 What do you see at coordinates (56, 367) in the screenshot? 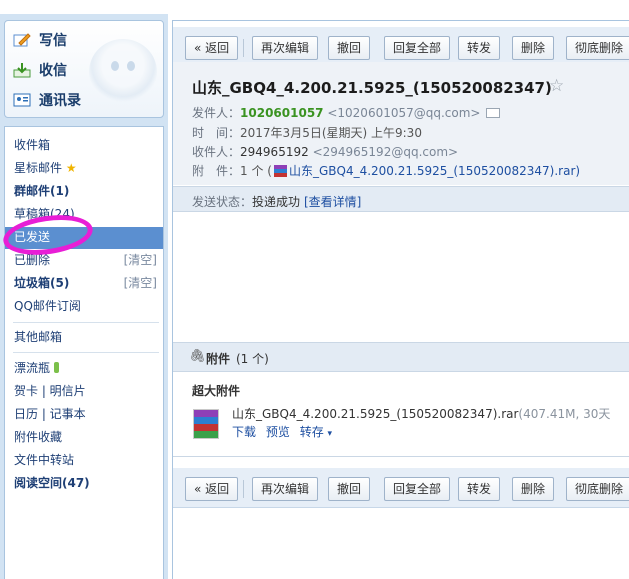
I see `bottle-icon` at bounding box center [56, 367].